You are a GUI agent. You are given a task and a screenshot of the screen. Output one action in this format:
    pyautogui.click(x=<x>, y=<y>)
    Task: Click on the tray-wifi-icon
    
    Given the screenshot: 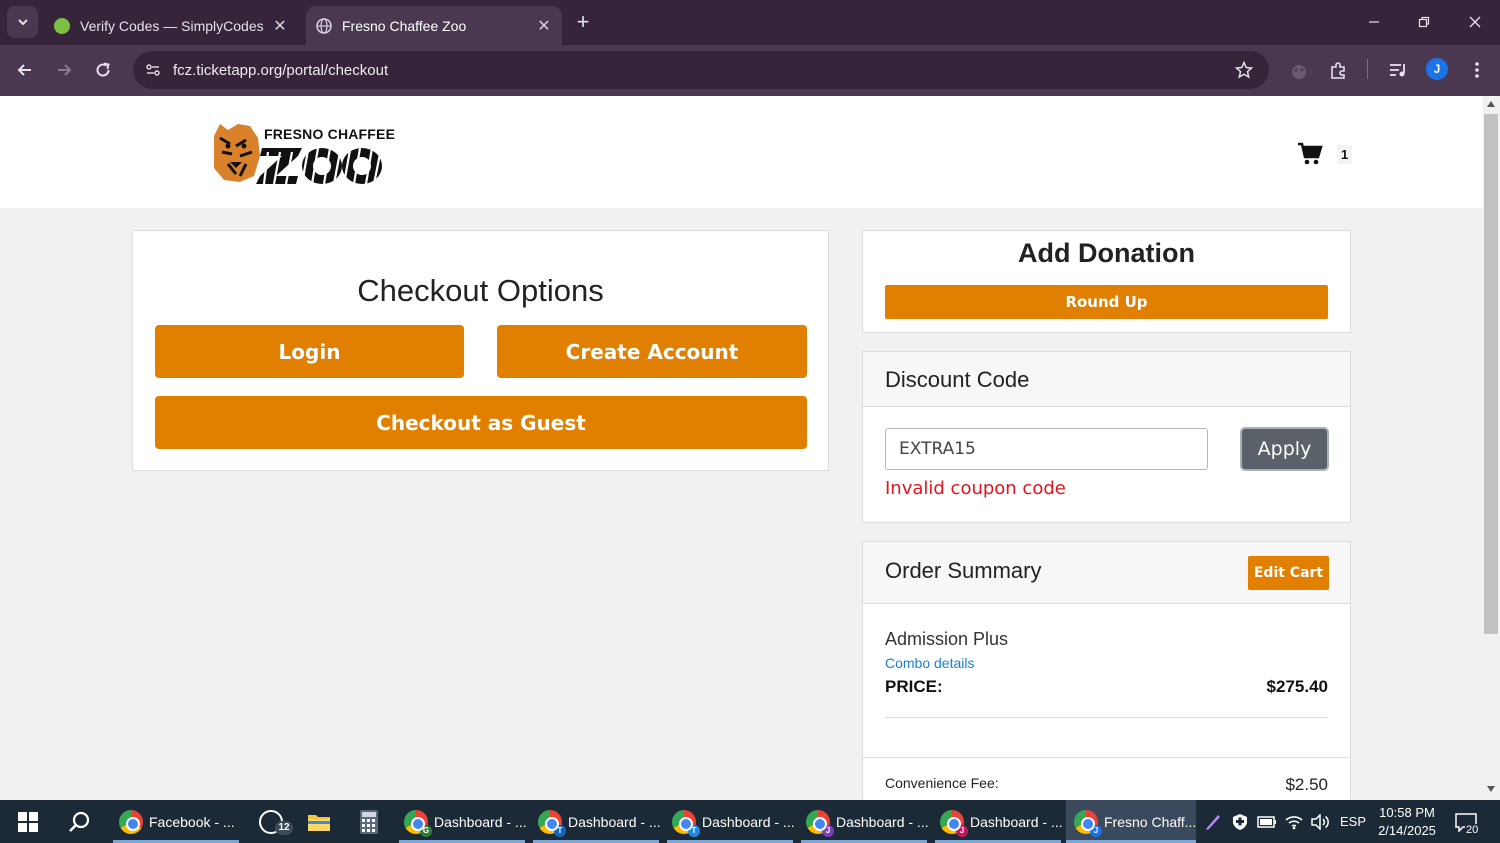 What is the action you would take?
    pyautogui.click(x=1294, y=821)
    